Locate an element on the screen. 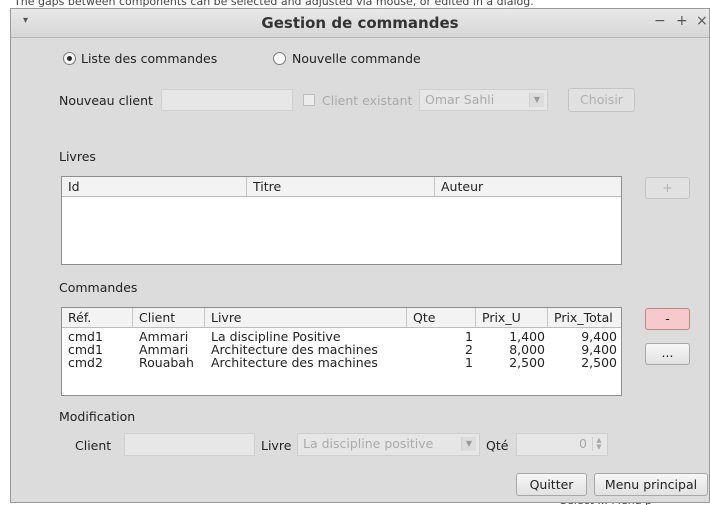  add-livre-button: + is located at coordinates (667, 188).